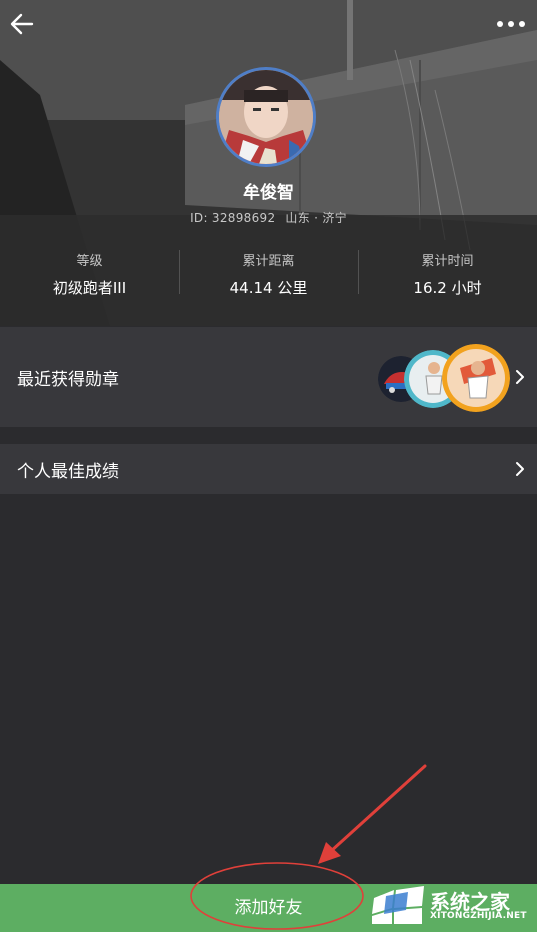 The image size is (537, 932). Describe the element at coordinates (268, 261) in the screenshot. I see `stat-label: 累计距离` at that location.